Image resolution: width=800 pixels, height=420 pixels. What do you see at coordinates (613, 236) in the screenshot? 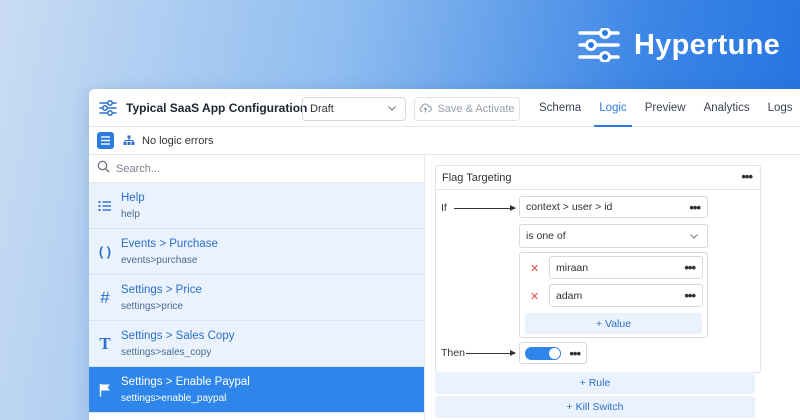
I see `operator-select: is one of` at bounding box center [613, 236].